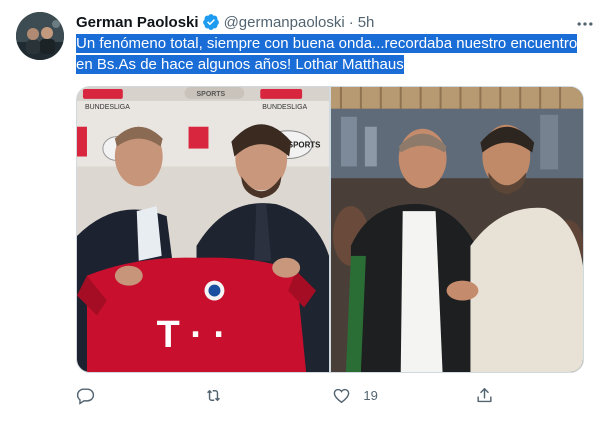 This screenshot has height=424, width=613. I want to click on author-handle: @germanpaoloski, so click(284, 22).